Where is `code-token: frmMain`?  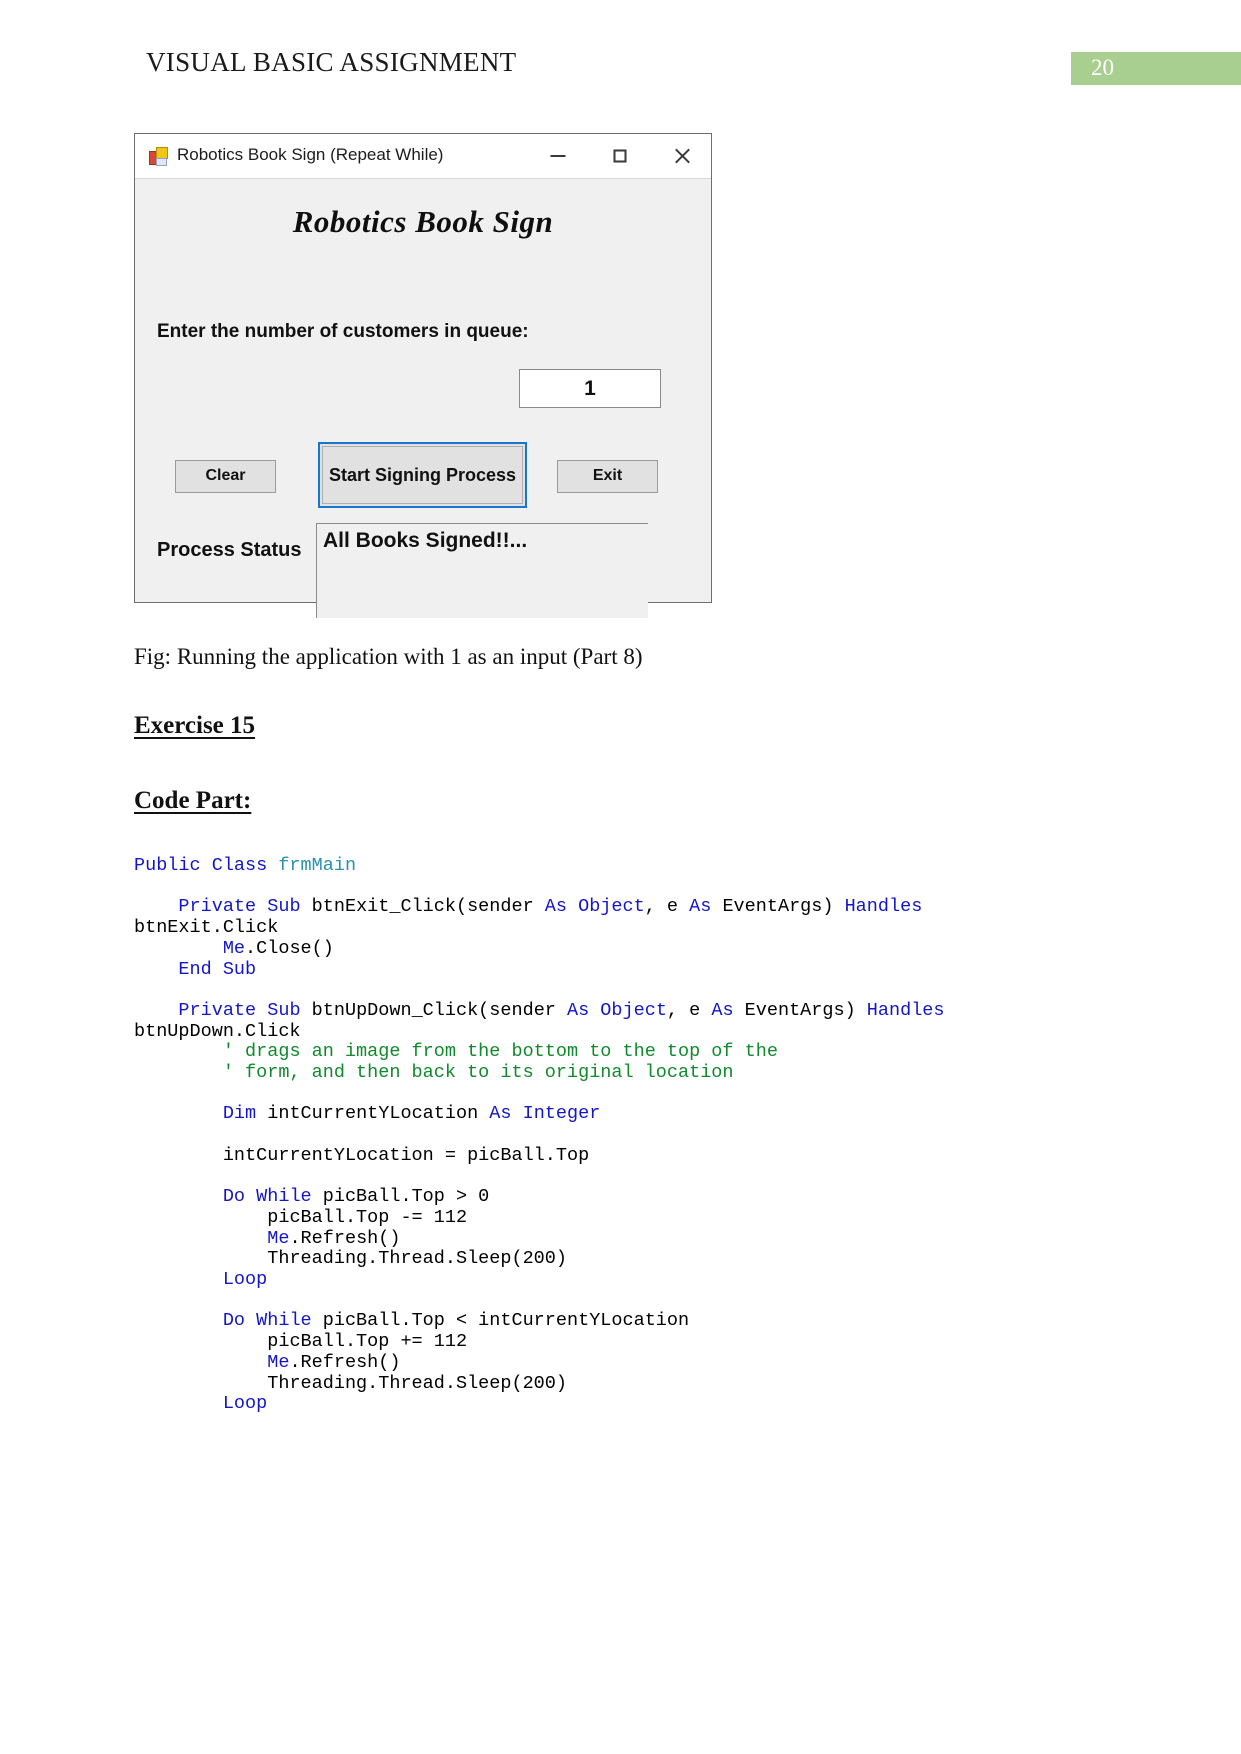 code-token: frmMain is located at coordinates (317, 865).